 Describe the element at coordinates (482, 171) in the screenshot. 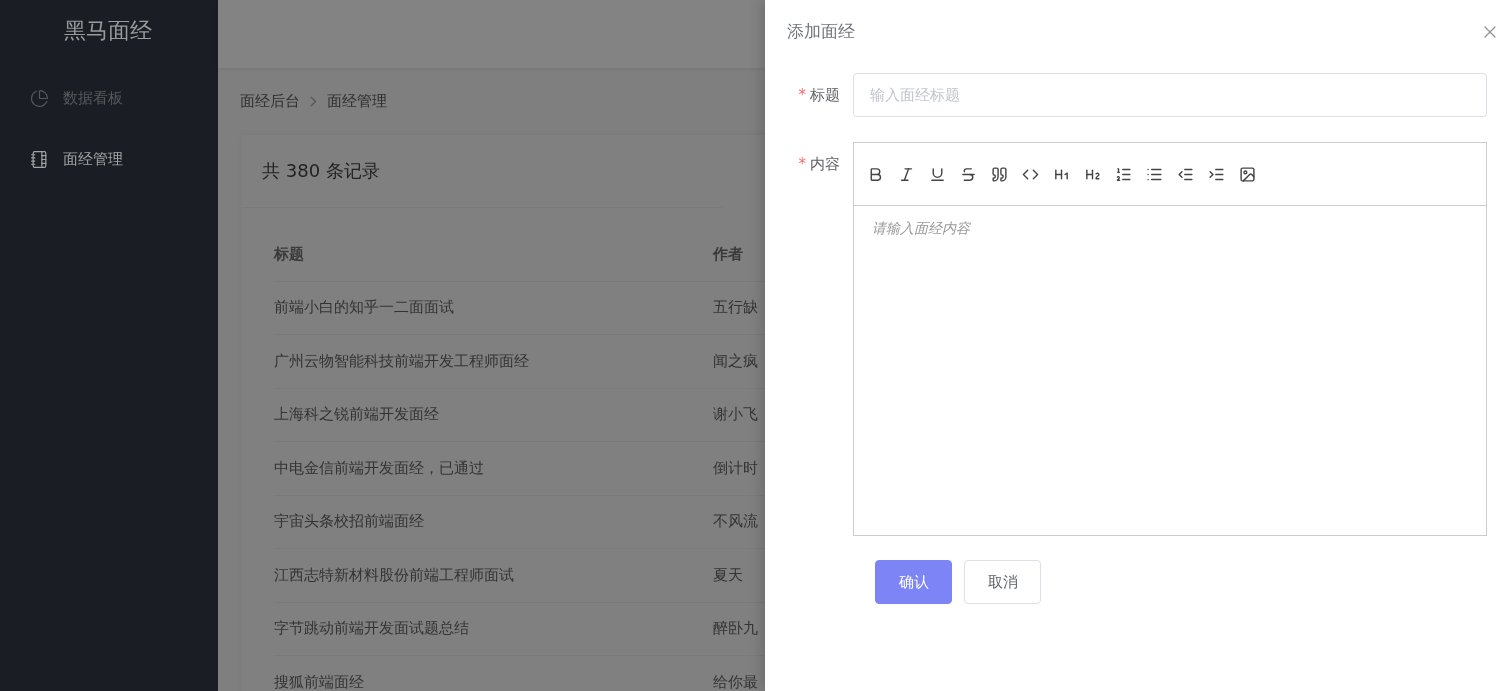

I see `record-count: 共 380 条记录` at that location.